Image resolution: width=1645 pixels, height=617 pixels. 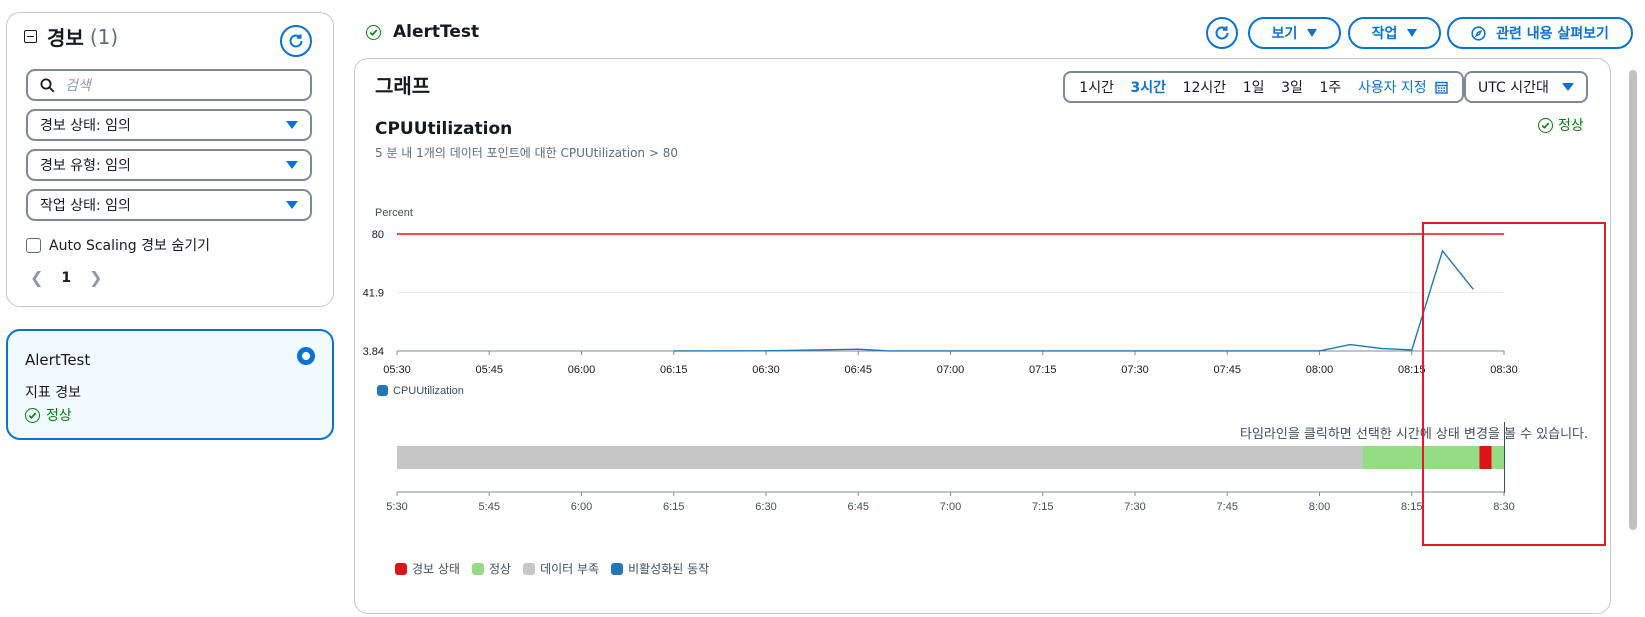 I want to click on actions-button-label: 작업, so click(x=1384, y=34).